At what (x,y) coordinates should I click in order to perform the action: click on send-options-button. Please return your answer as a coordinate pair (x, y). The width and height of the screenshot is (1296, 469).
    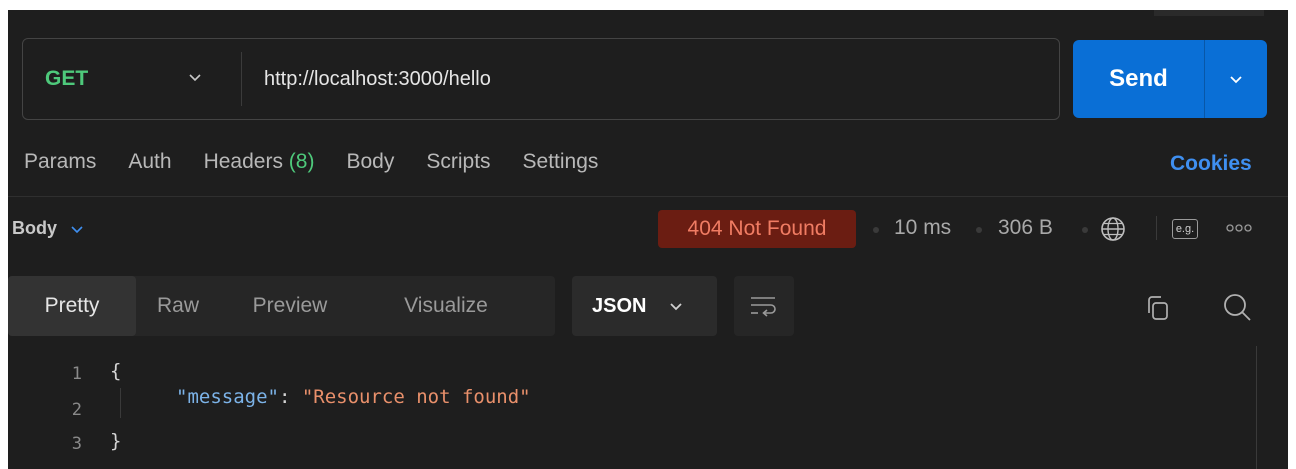
    Looking at the image, I should click on (1236, 79).